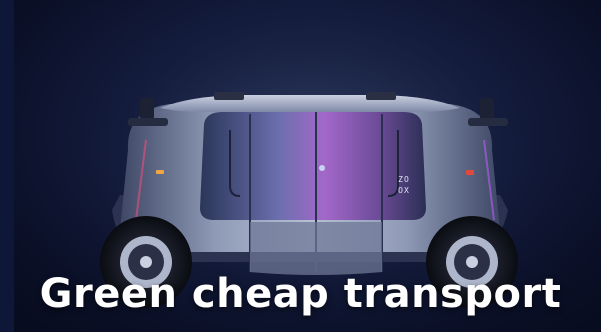 The height and width of the screenshot is (332, 601). What do you see at coordinates (404, 179) in the screenshot?
I see `vehicle-badge-line1: ZO` at bounding box center [404, 179].